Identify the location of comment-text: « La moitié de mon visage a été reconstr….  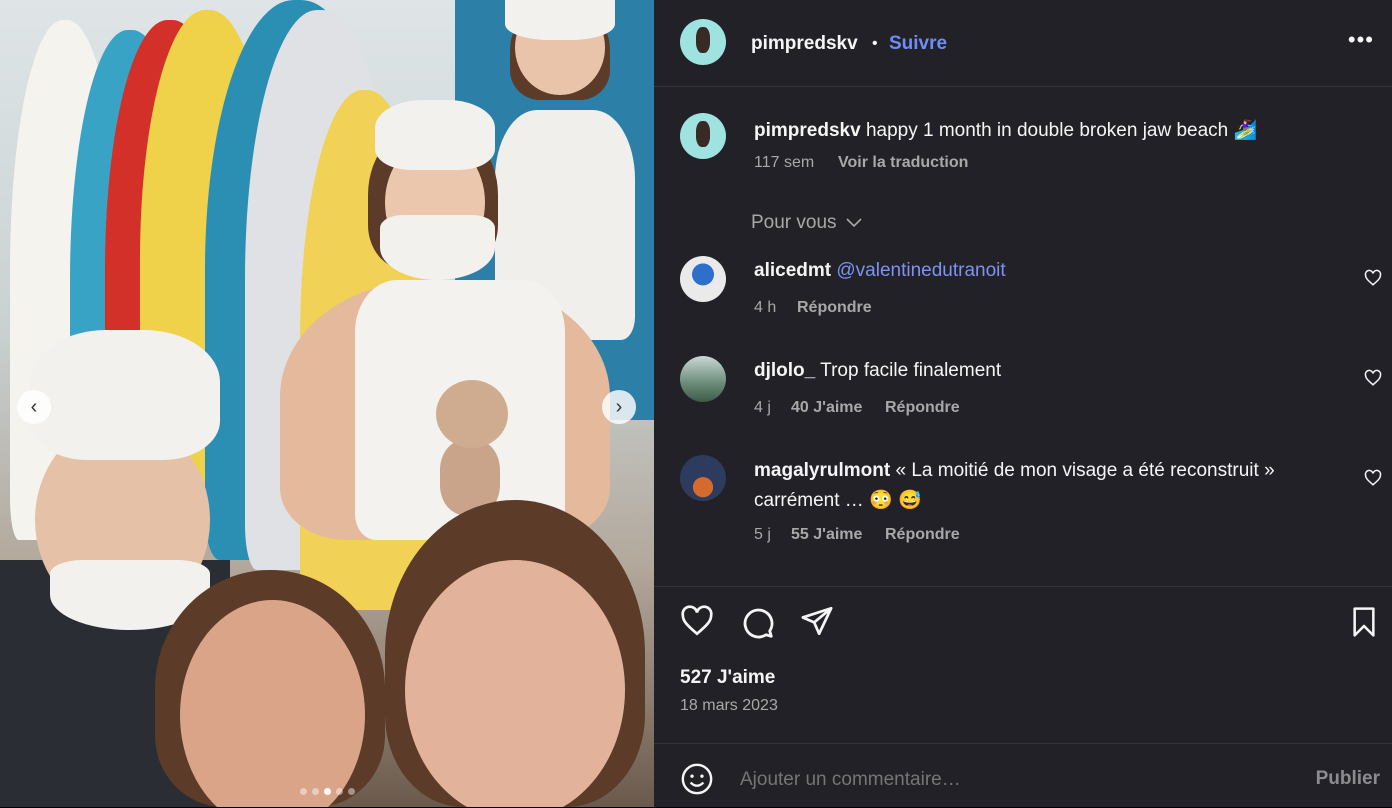
(1085, 470).